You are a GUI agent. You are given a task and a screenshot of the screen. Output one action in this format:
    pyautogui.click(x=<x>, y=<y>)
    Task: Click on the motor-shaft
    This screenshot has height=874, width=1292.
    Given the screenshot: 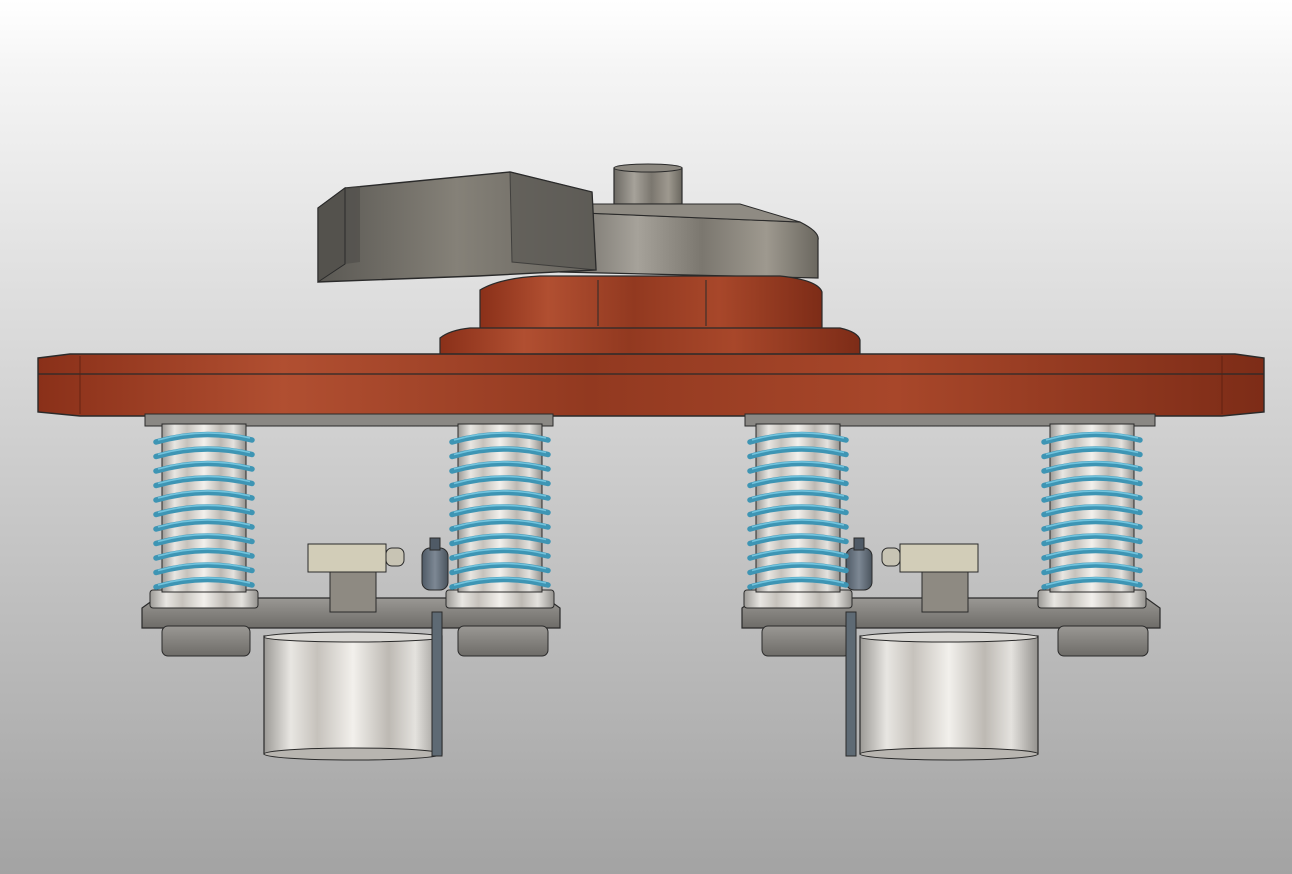 What is the action you would take?
    pyautogui.click(x=648, y=186)
    